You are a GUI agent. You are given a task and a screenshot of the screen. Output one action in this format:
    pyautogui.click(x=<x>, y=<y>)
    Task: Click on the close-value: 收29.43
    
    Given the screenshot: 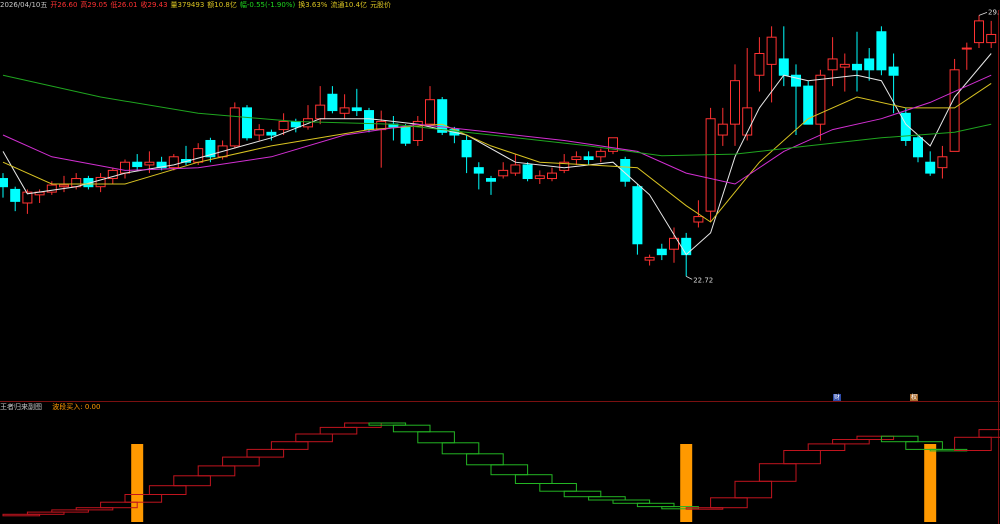 What is the action you would take?
    pyautogui.click(x=154, y=5)
    